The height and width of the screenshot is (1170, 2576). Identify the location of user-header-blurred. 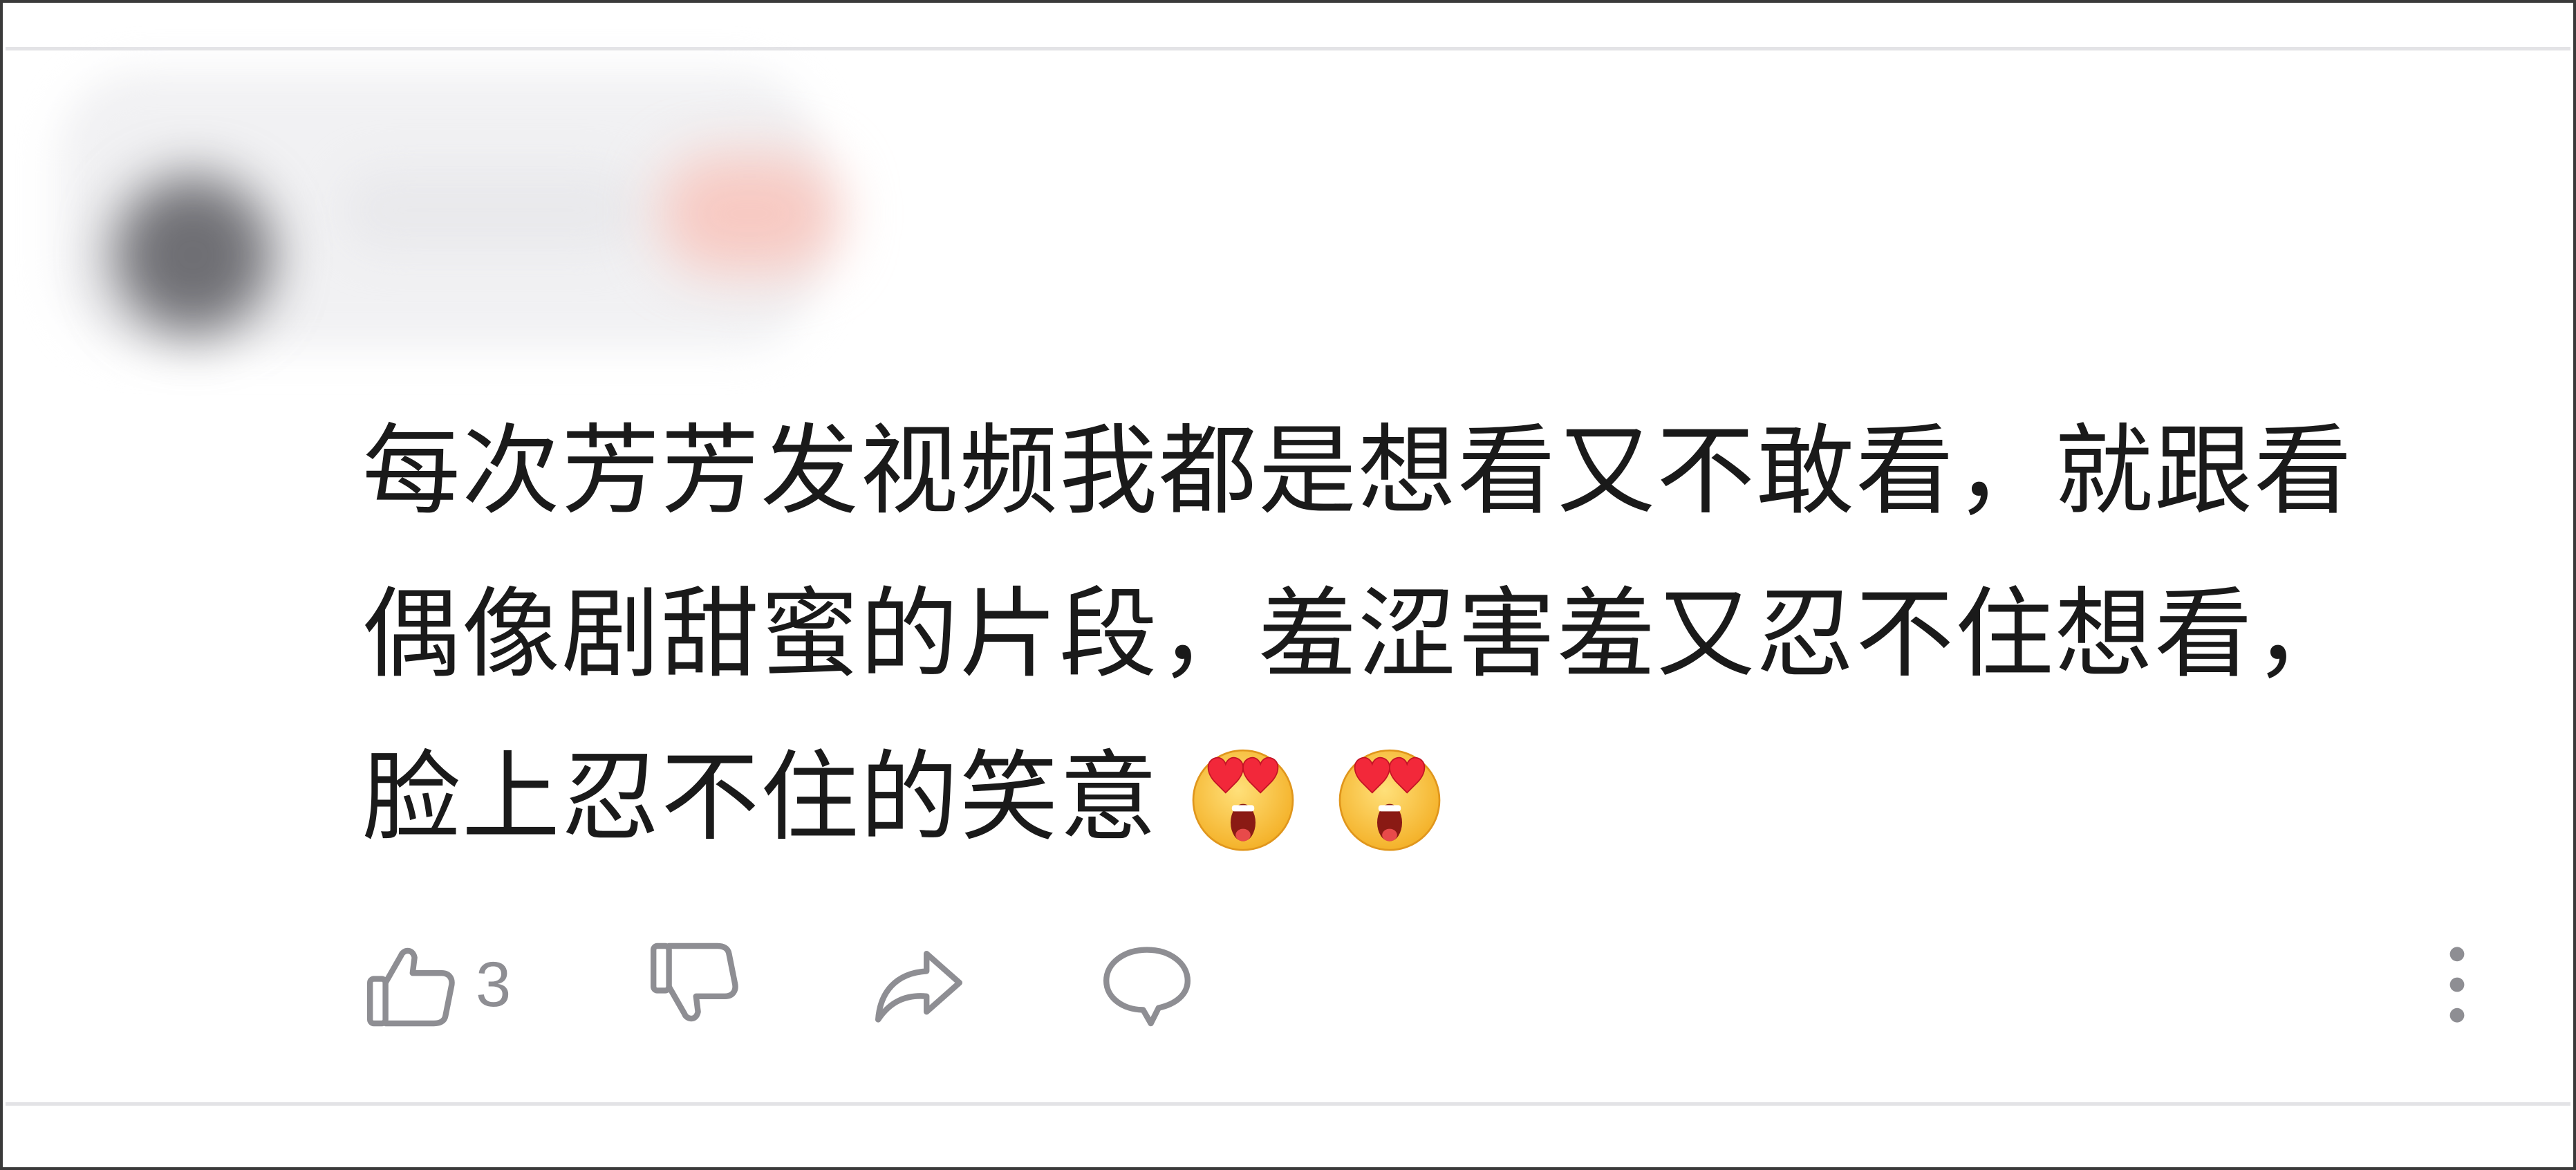
(493, 214).